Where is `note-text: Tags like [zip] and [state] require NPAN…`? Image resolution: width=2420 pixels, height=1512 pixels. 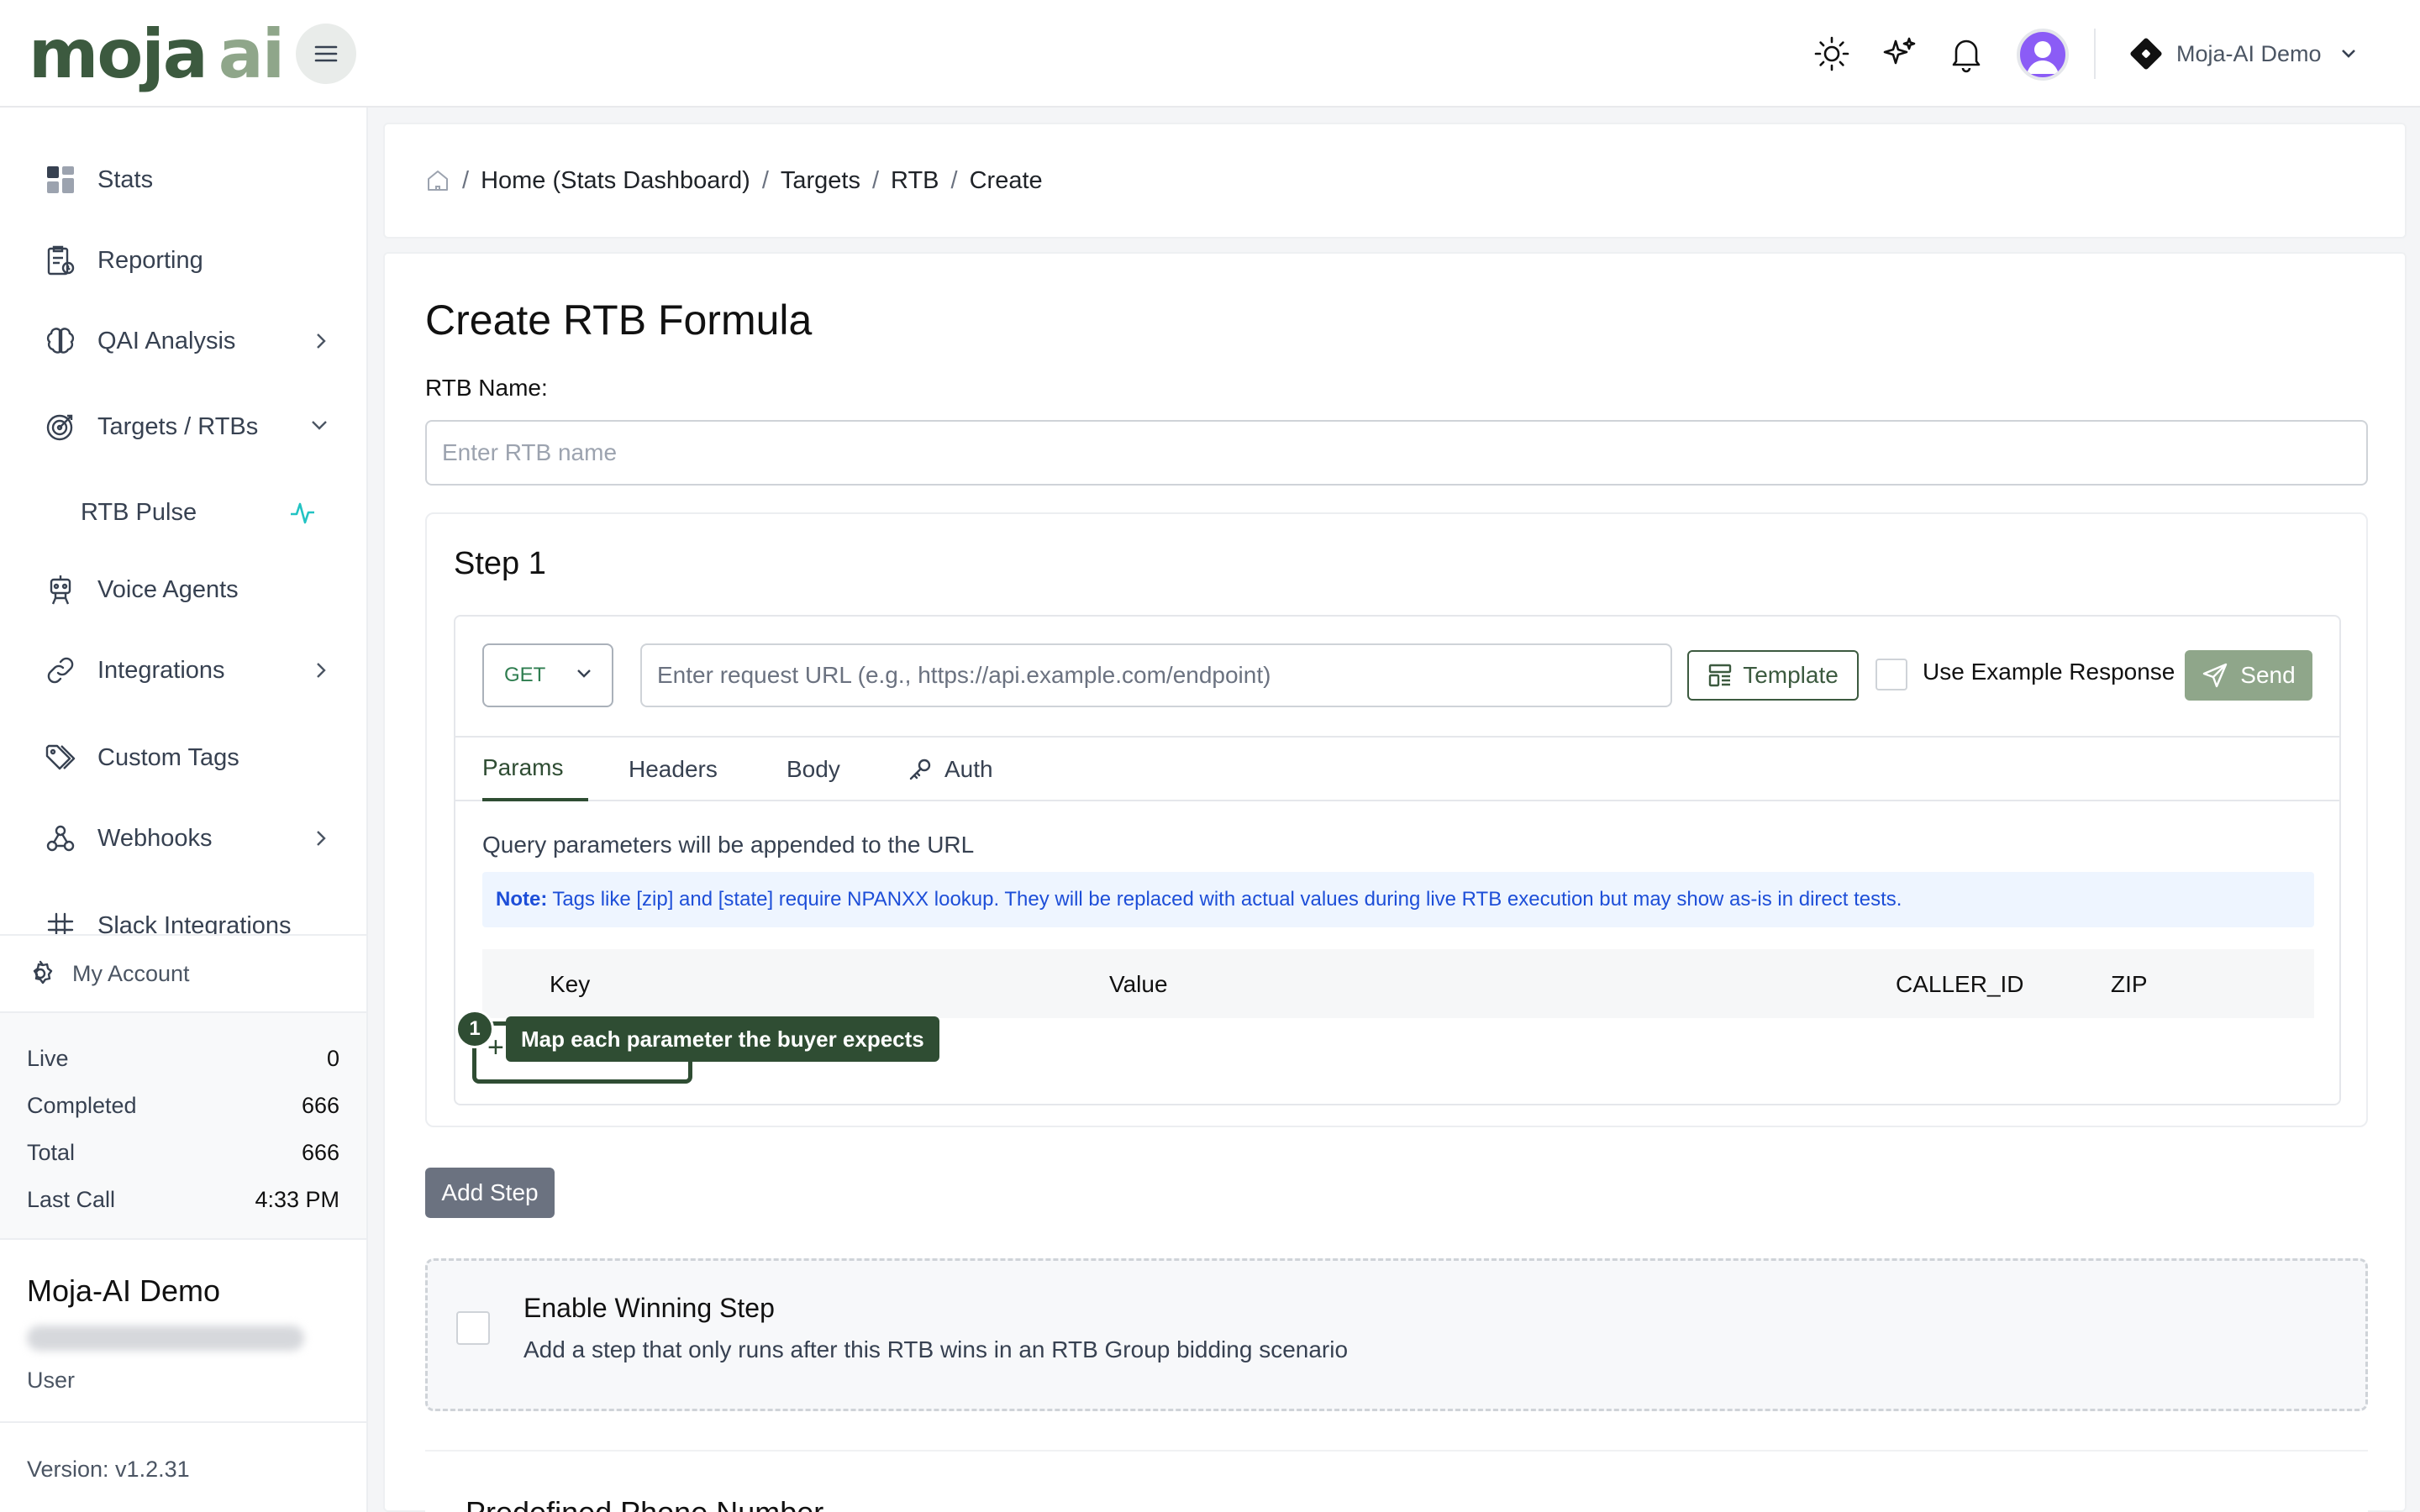
note-text: Tags like [zip] and [state] require NPAN… is located at coordinates (1227, 899).